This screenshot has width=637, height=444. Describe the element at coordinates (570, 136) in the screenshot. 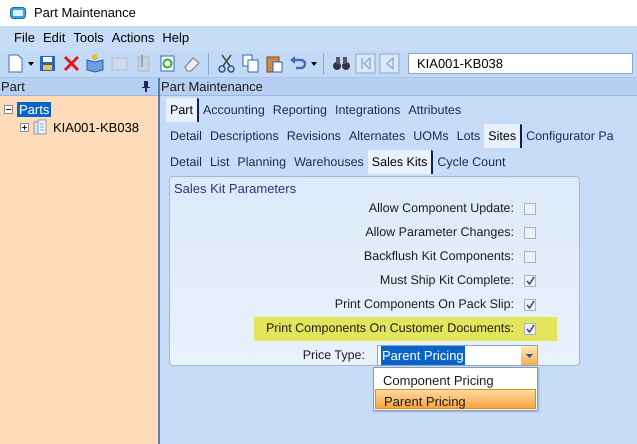

I see `tab: Configurator Pa` at that location.